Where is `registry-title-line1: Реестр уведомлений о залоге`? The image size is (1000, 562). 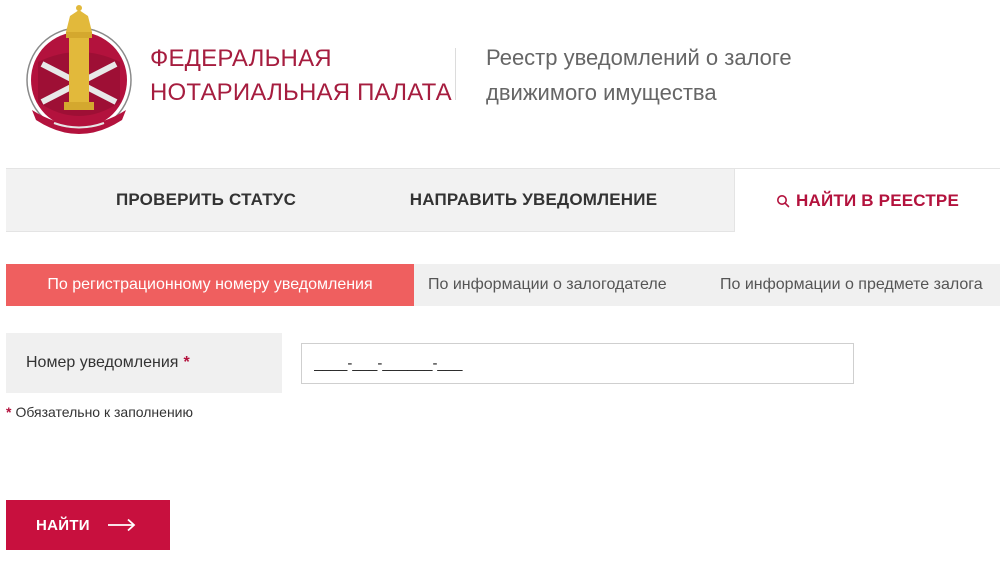 registry-title-line1: Реестр уведомлений о залоге is located at coordinates (639, 57).